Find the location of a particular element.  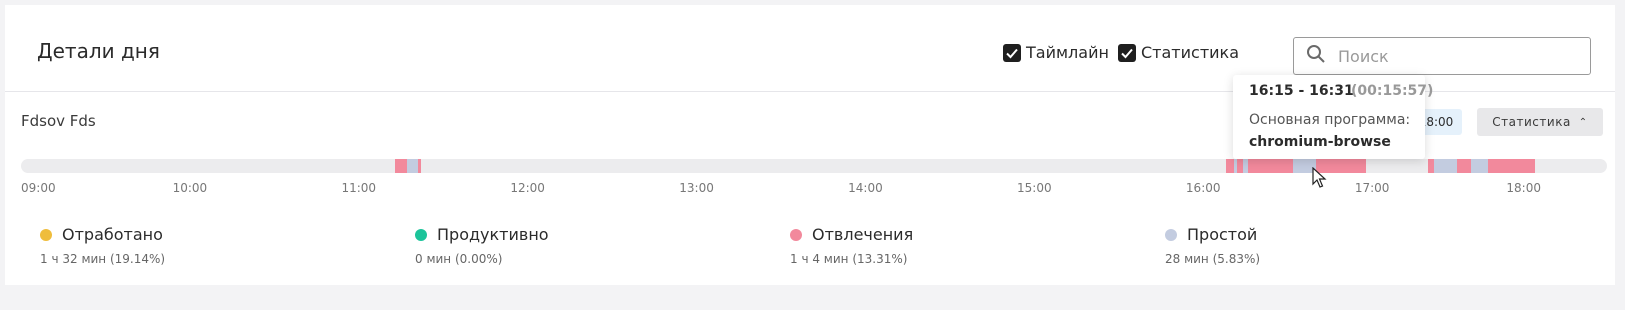

tooltip-label: Основная программа: is located at coordinates (1330, 120).